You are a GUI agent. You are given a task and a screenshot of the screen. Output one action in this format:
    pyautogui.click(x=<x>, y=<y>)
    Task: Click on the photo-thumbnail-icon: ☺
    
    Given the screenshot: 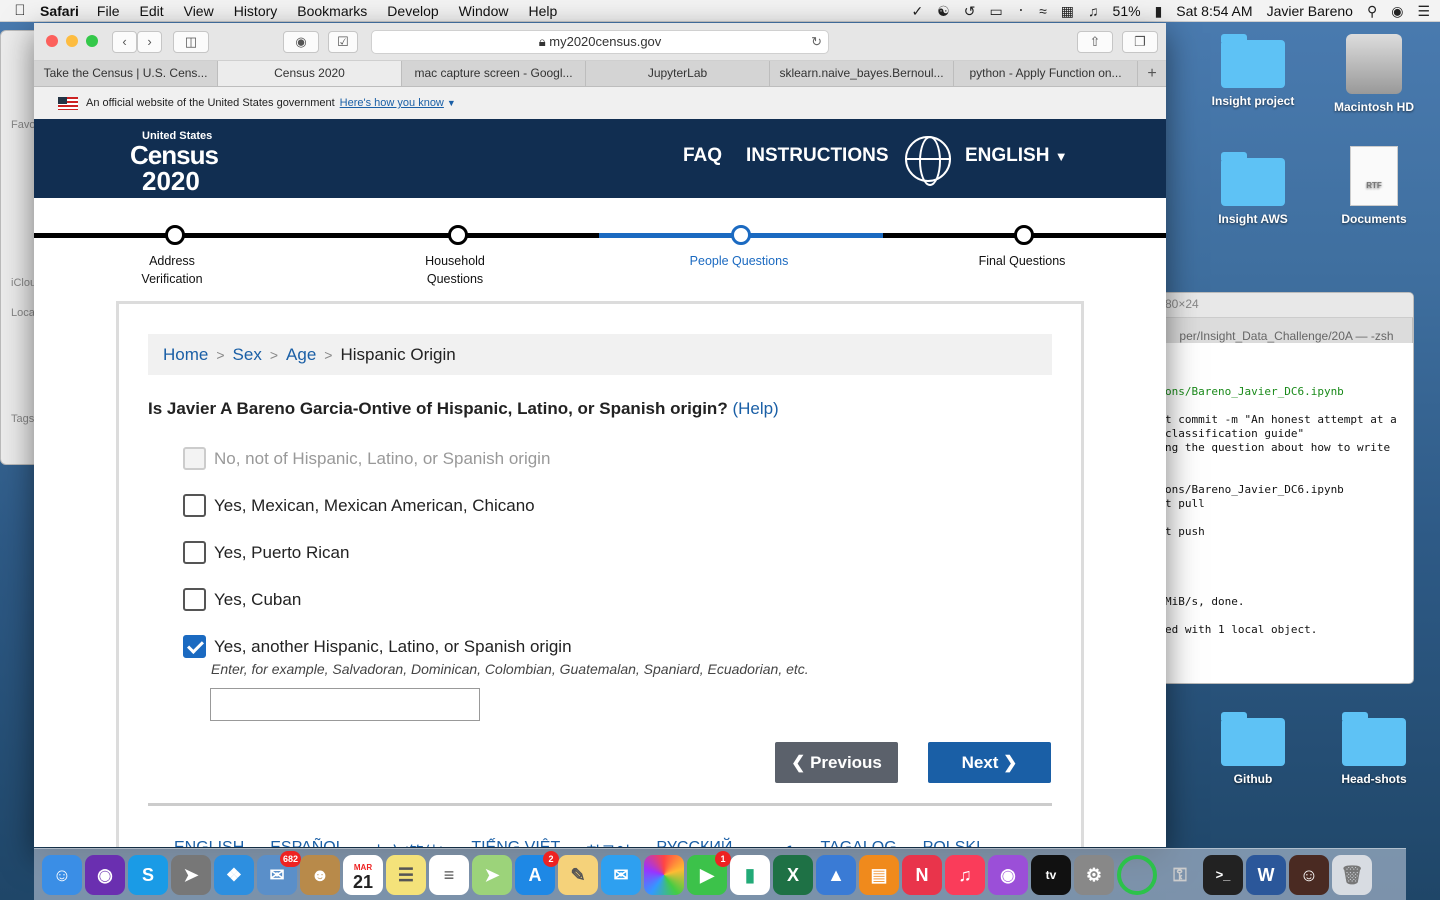 What is the action you would take?
    pyautogui.click(x=1309, y=874)
    